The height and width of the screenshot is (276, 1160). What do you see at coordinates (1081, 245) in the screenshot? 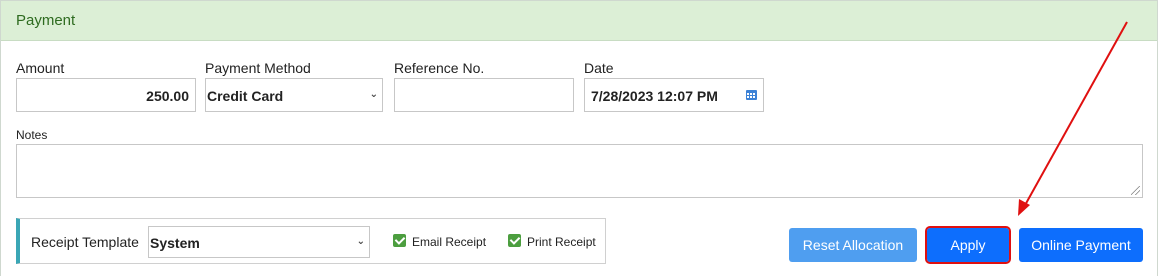
I see `online-payment-button: Online Payment` at bounding box center [1081, 245].